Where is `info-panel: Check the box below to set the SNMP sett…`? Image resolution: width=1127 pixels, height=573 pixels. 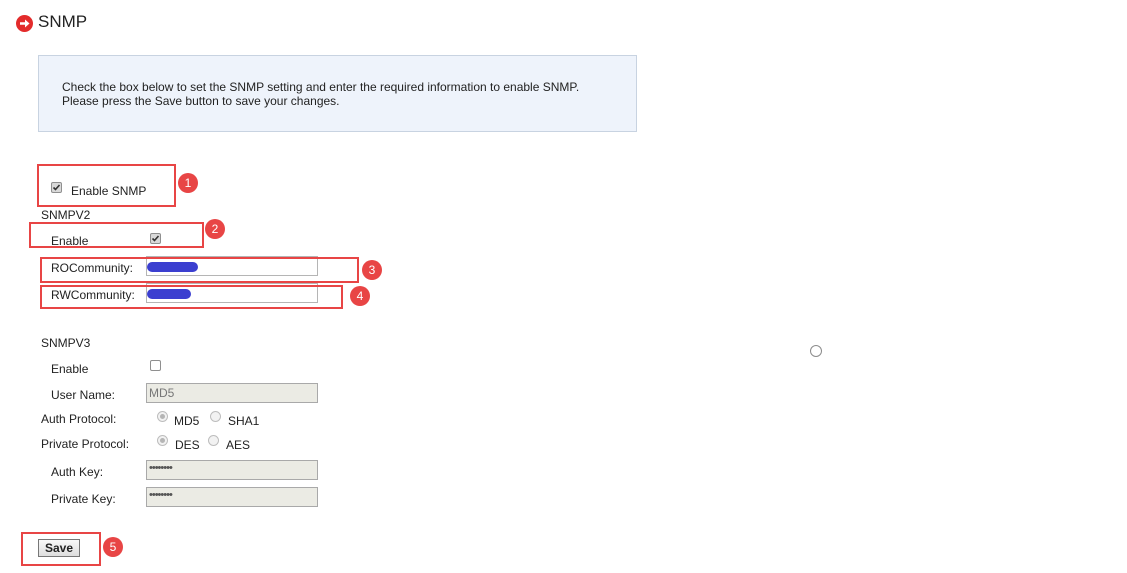
info-panel: Check the box below to set the SNMP sett… is located at coordinates (337, 93).